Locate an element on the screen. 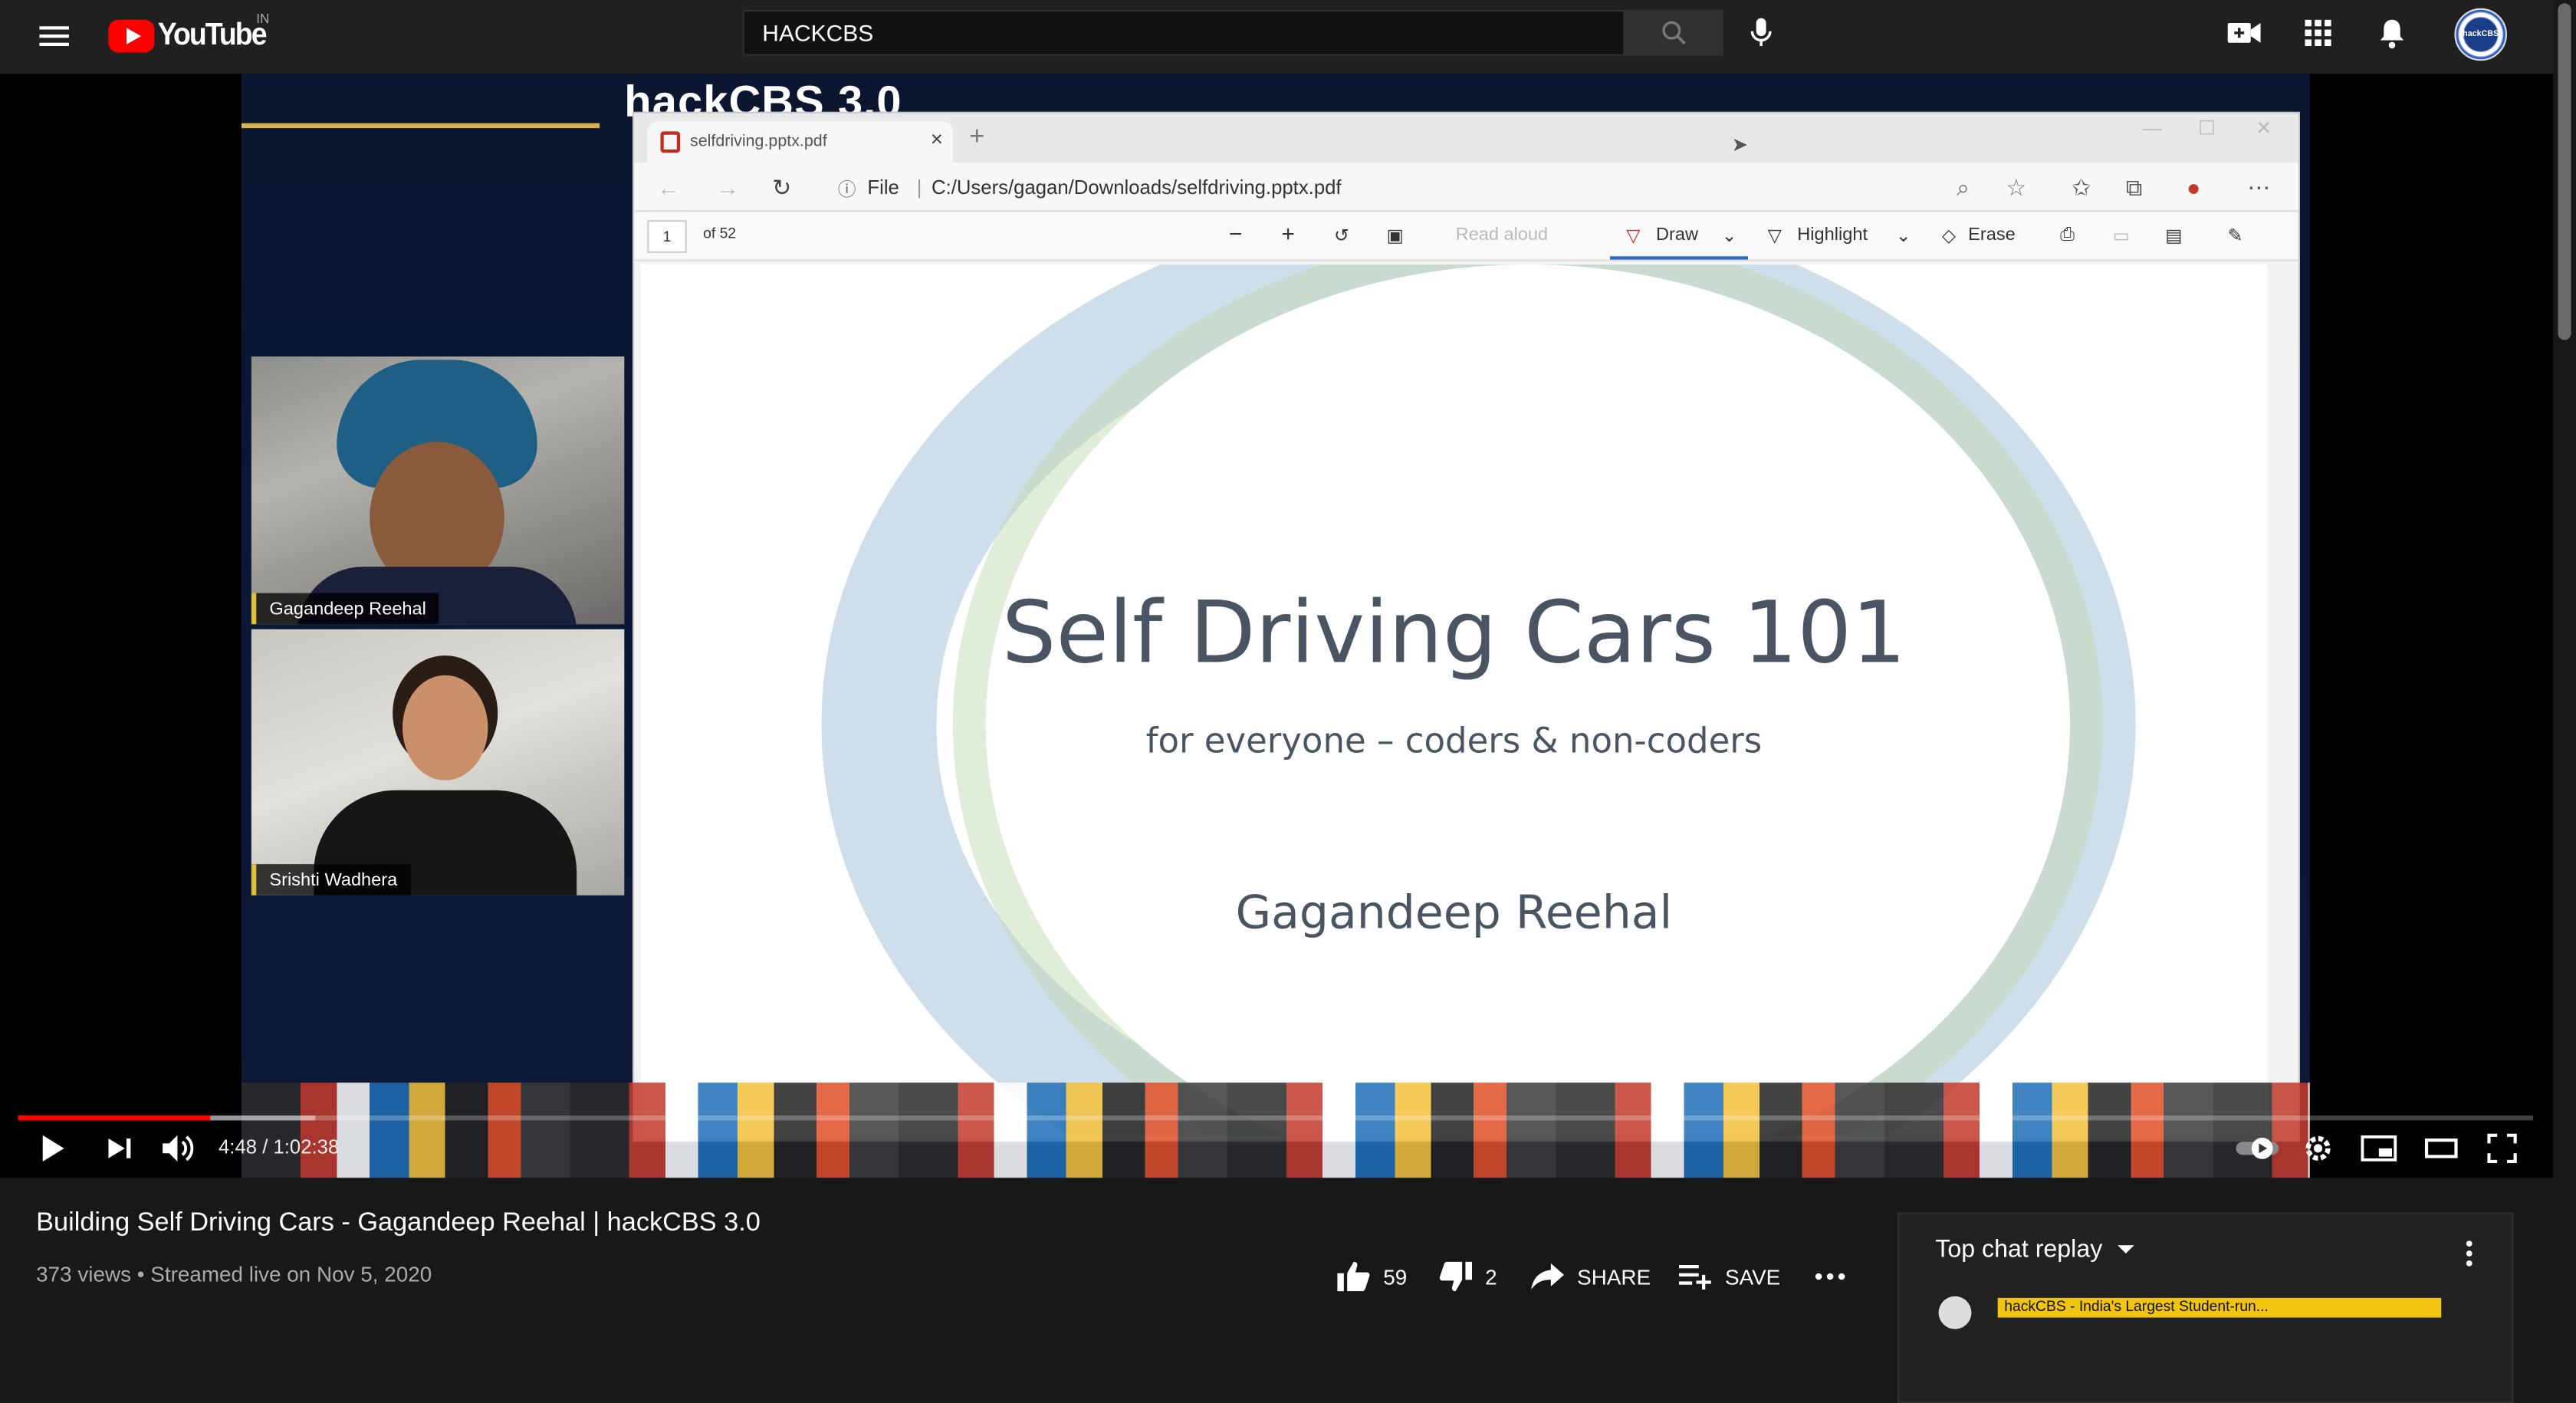  chat-menu-button is located at coordinates (2469, 1253).